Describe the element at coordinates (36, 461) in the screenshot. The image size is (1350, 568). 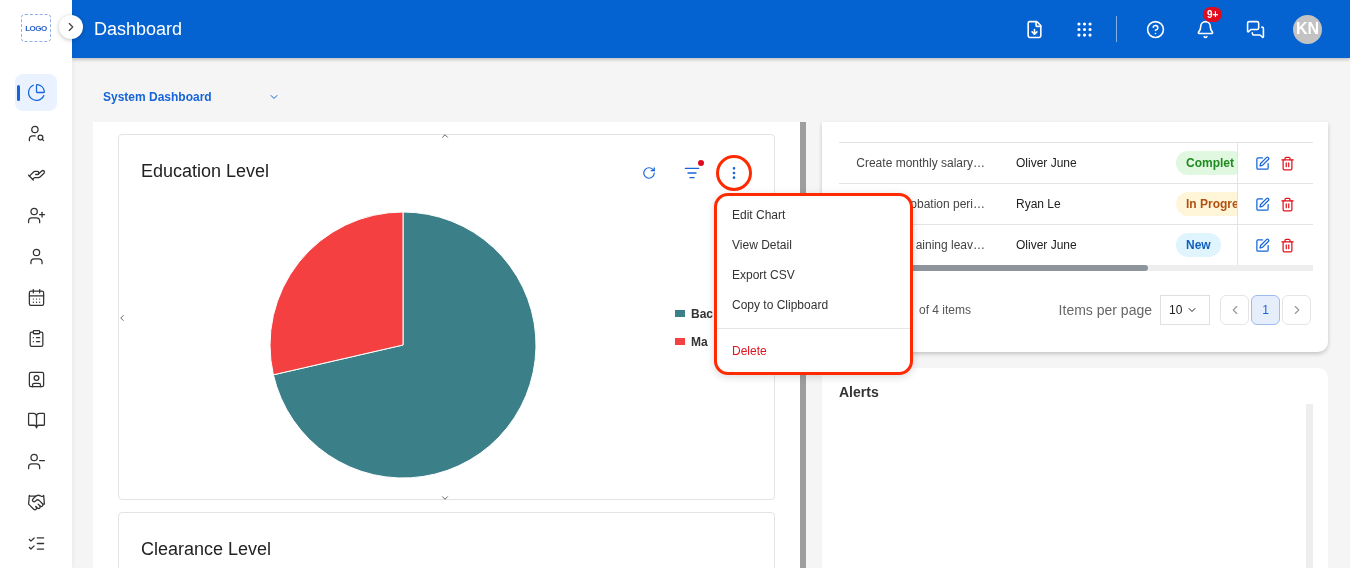
I see `user-minus-icon` at that location.